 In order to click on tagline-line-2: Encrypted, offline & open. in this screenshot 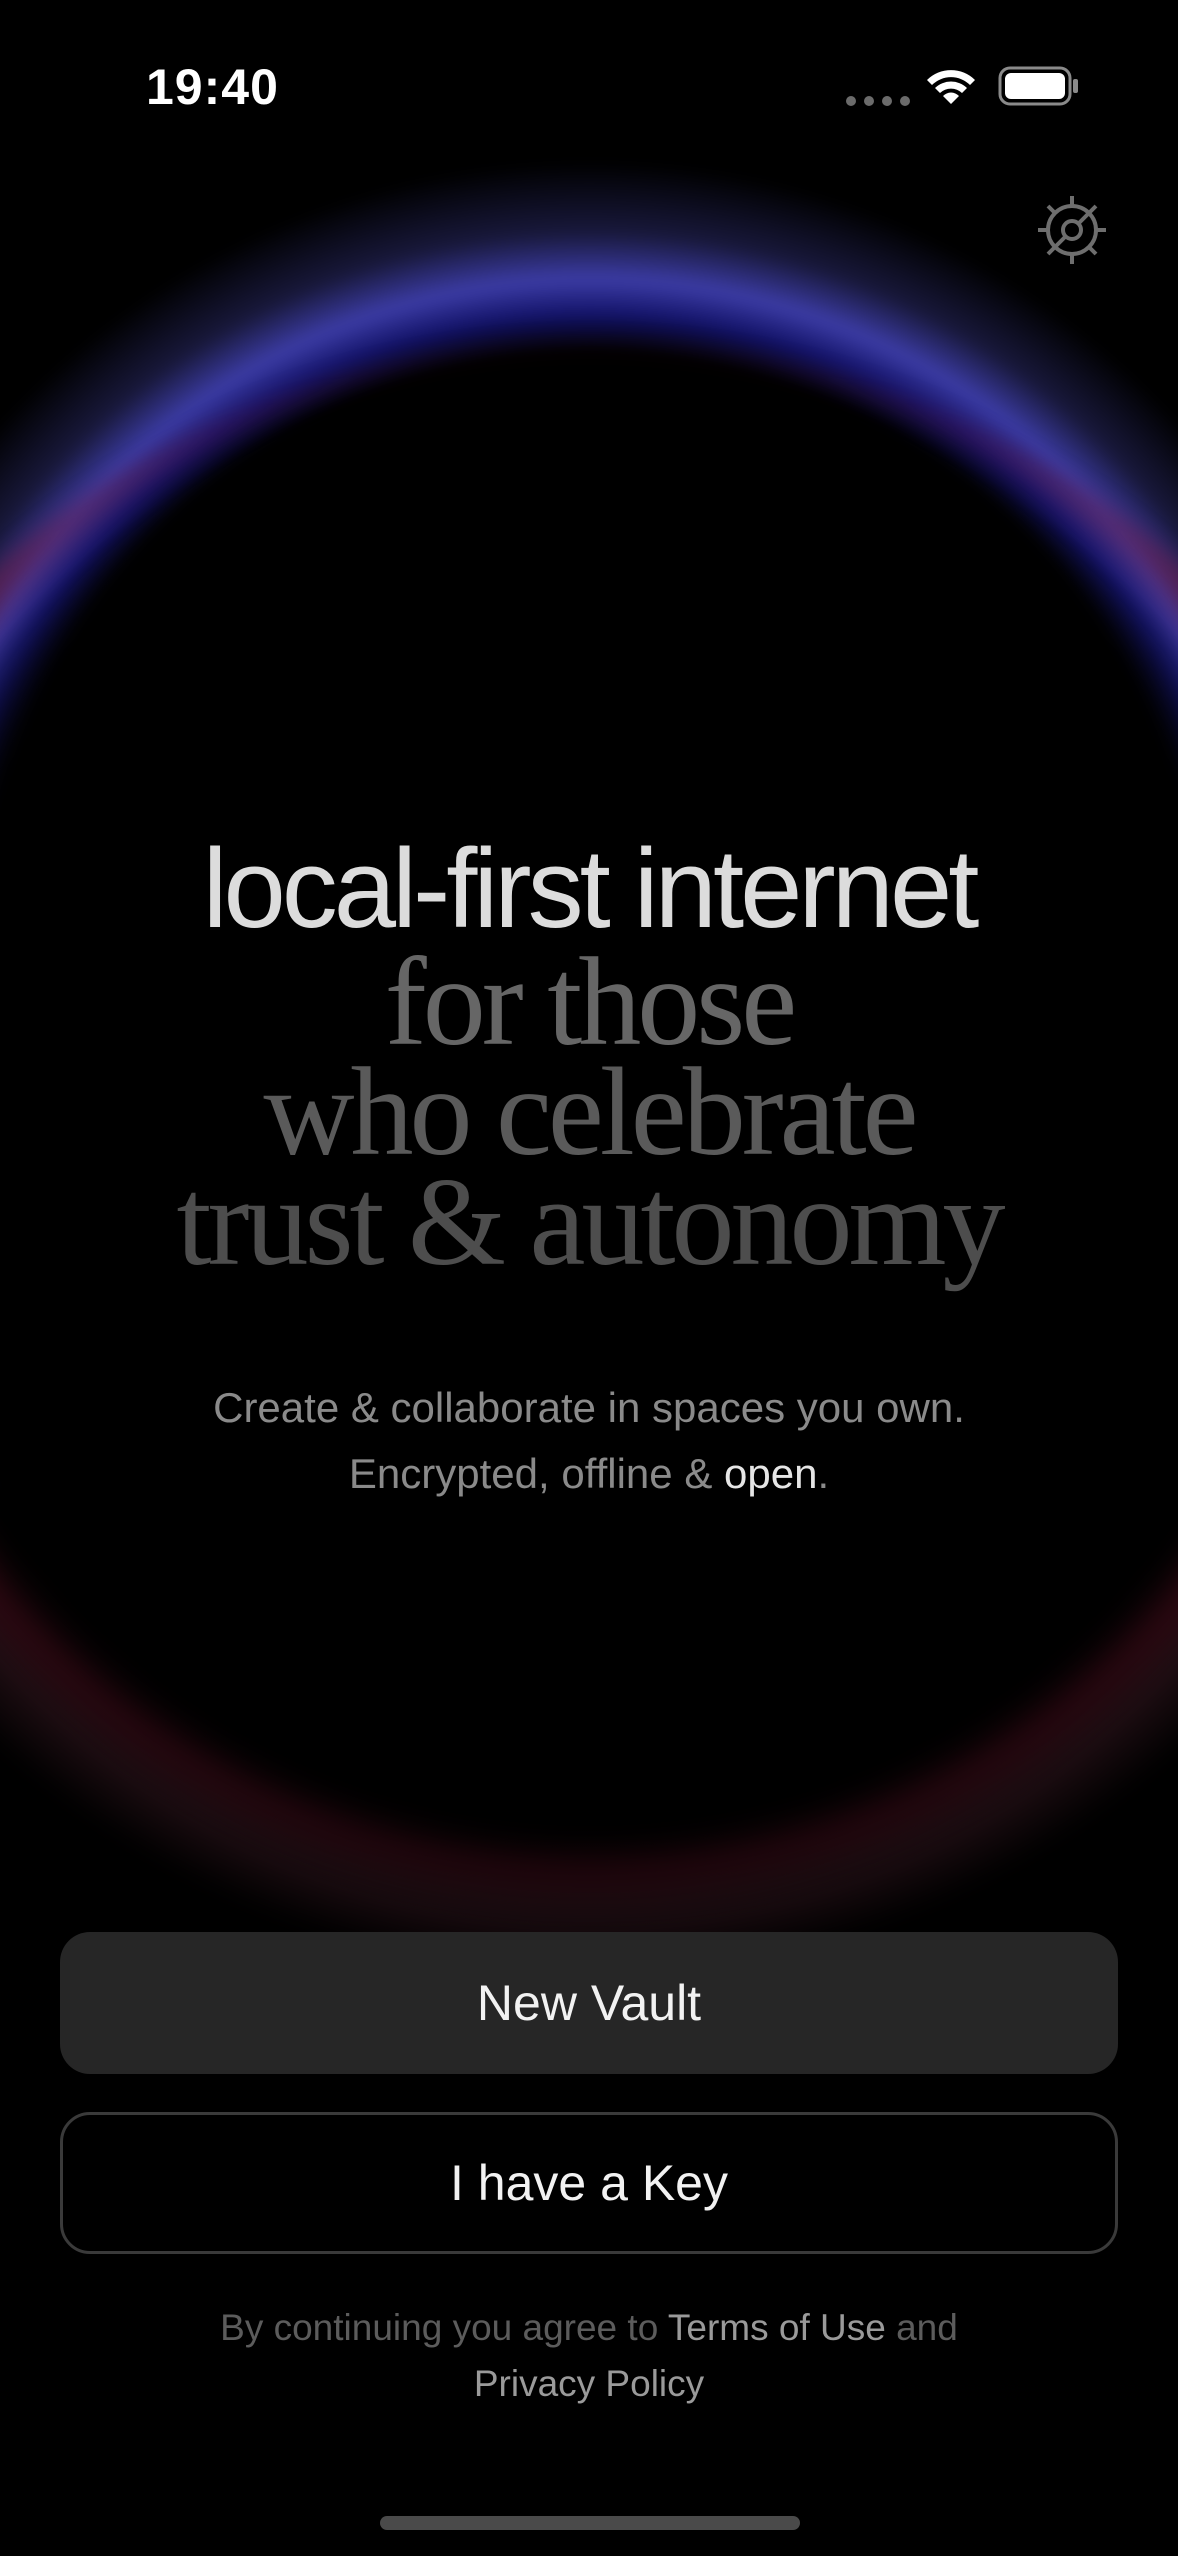, I will do `click(589, 1474)`.